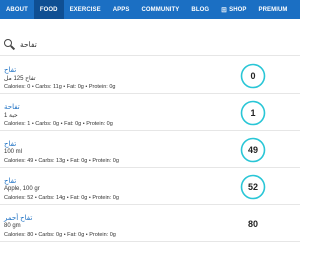 The image size is (320, 262). I want to click on score-value: 0, so click(253, 76).